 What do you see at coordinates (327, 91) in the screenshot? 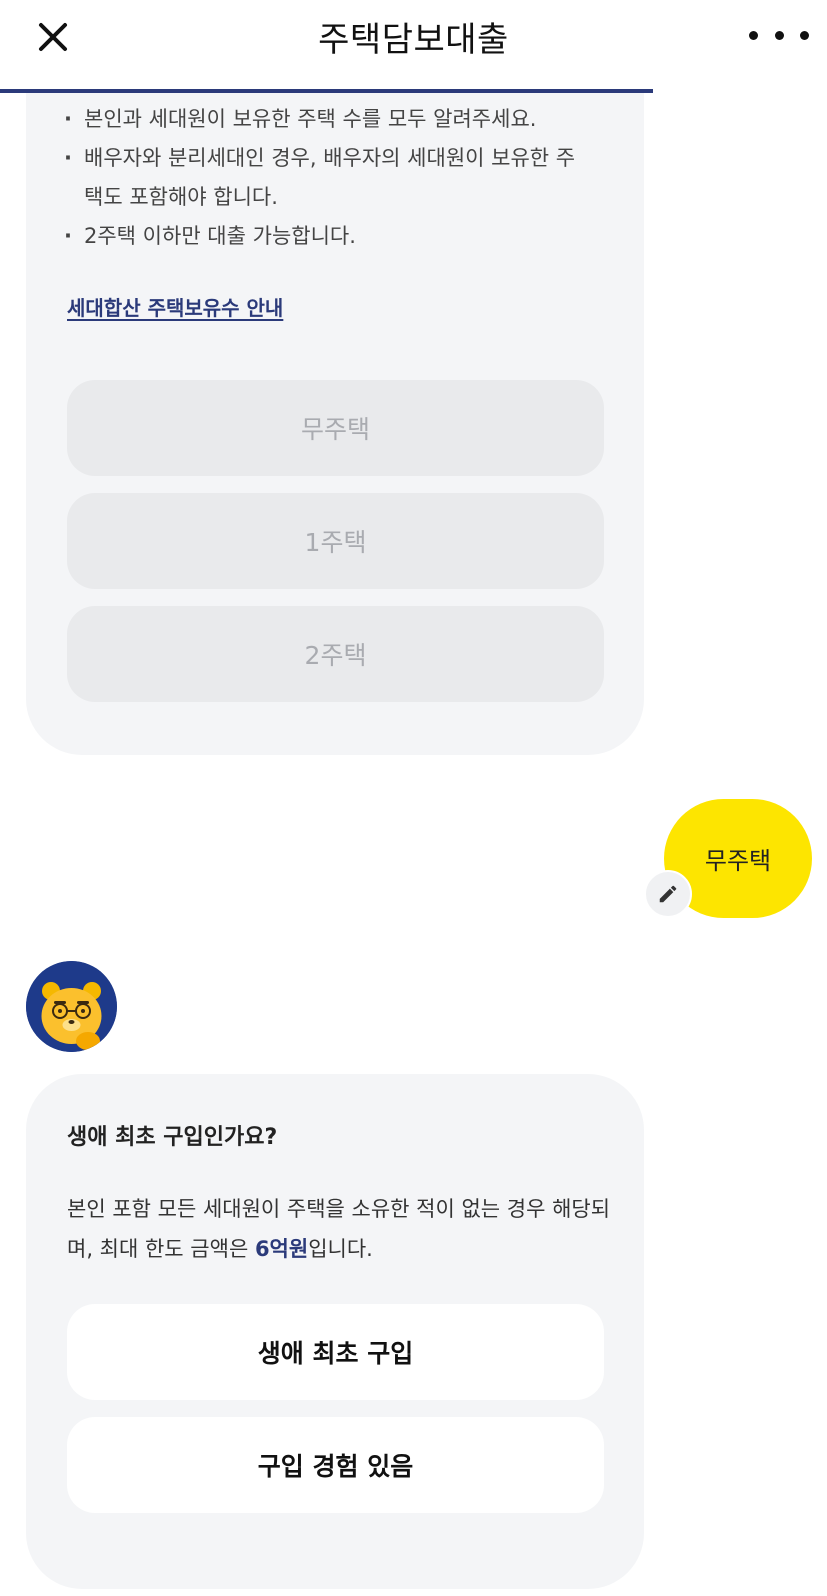
I see `progress-bar-fill` at bounding box center [327, 91].